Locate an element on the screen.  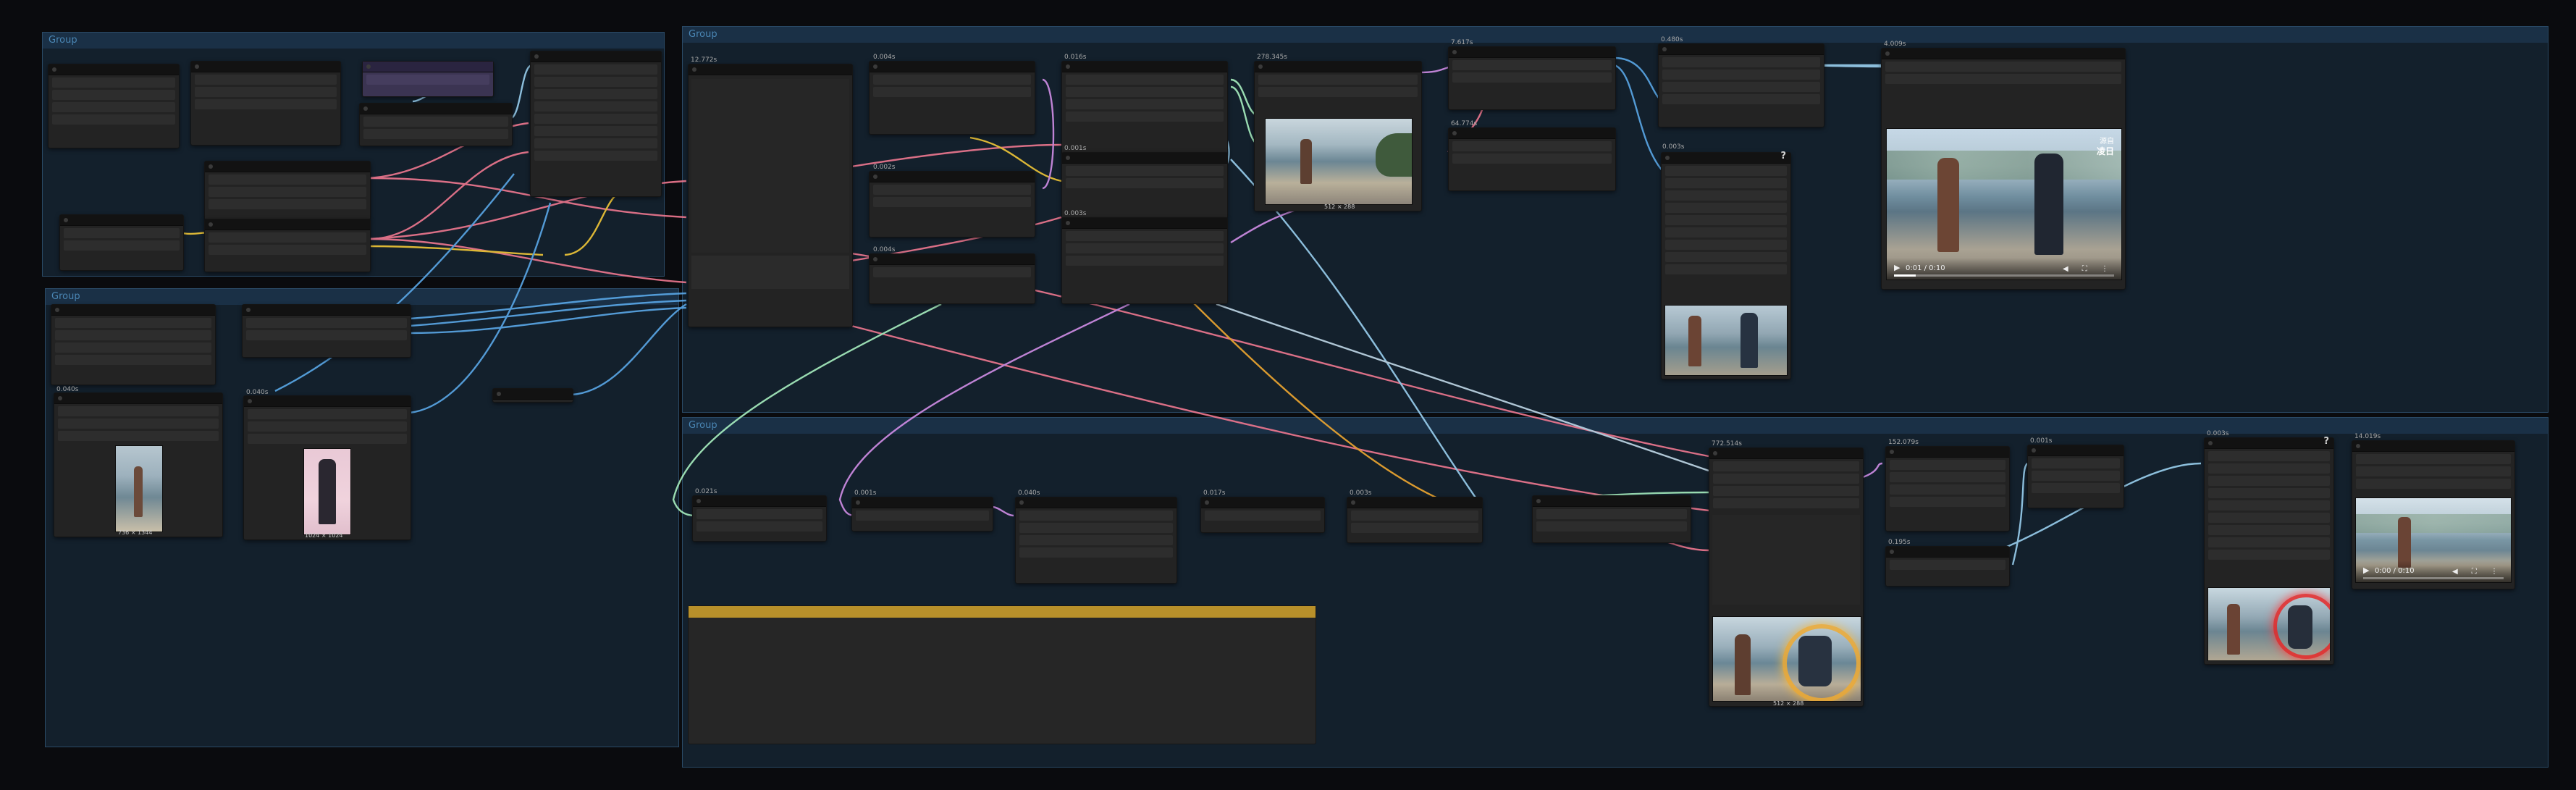
node-time-label: 14.019s is located at coordinates (2367, 436).